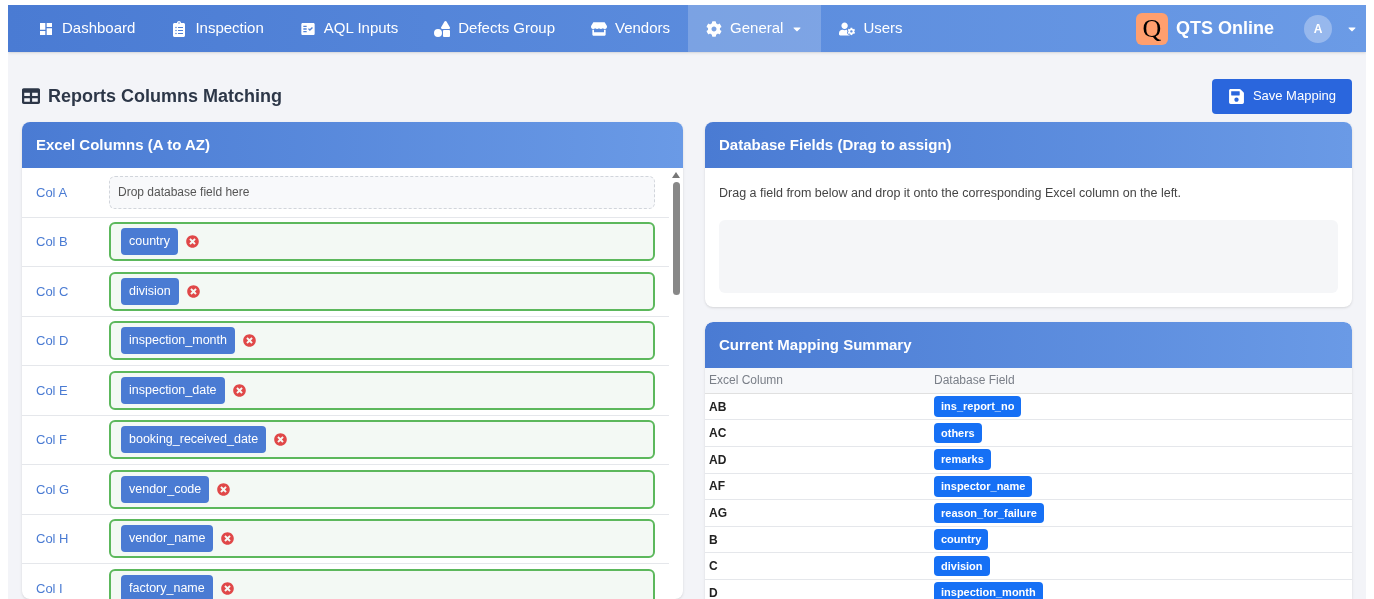 Image resolution: width=1374 pixels, height=599 pixels. I want to click on field-chip: vendor_code, so click(165, 489).